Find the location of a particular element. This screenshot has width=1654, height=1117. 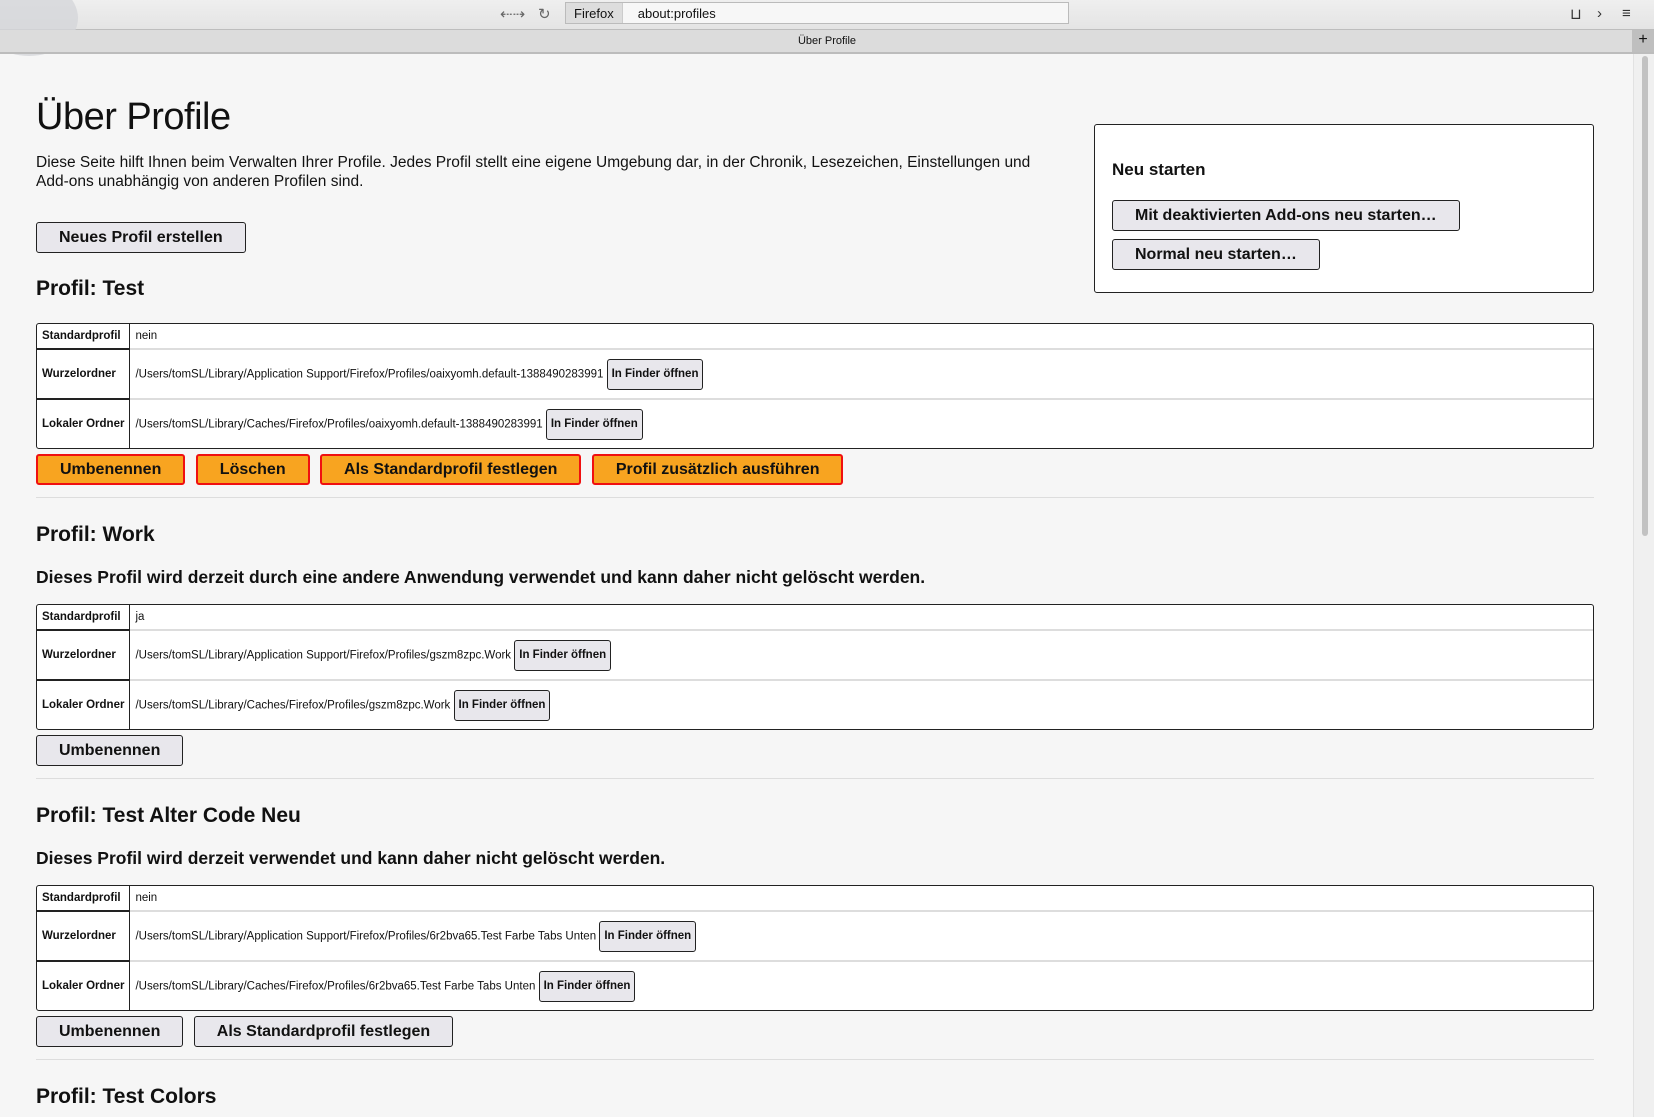

value-default: ja is located at coordinates (140, 617).